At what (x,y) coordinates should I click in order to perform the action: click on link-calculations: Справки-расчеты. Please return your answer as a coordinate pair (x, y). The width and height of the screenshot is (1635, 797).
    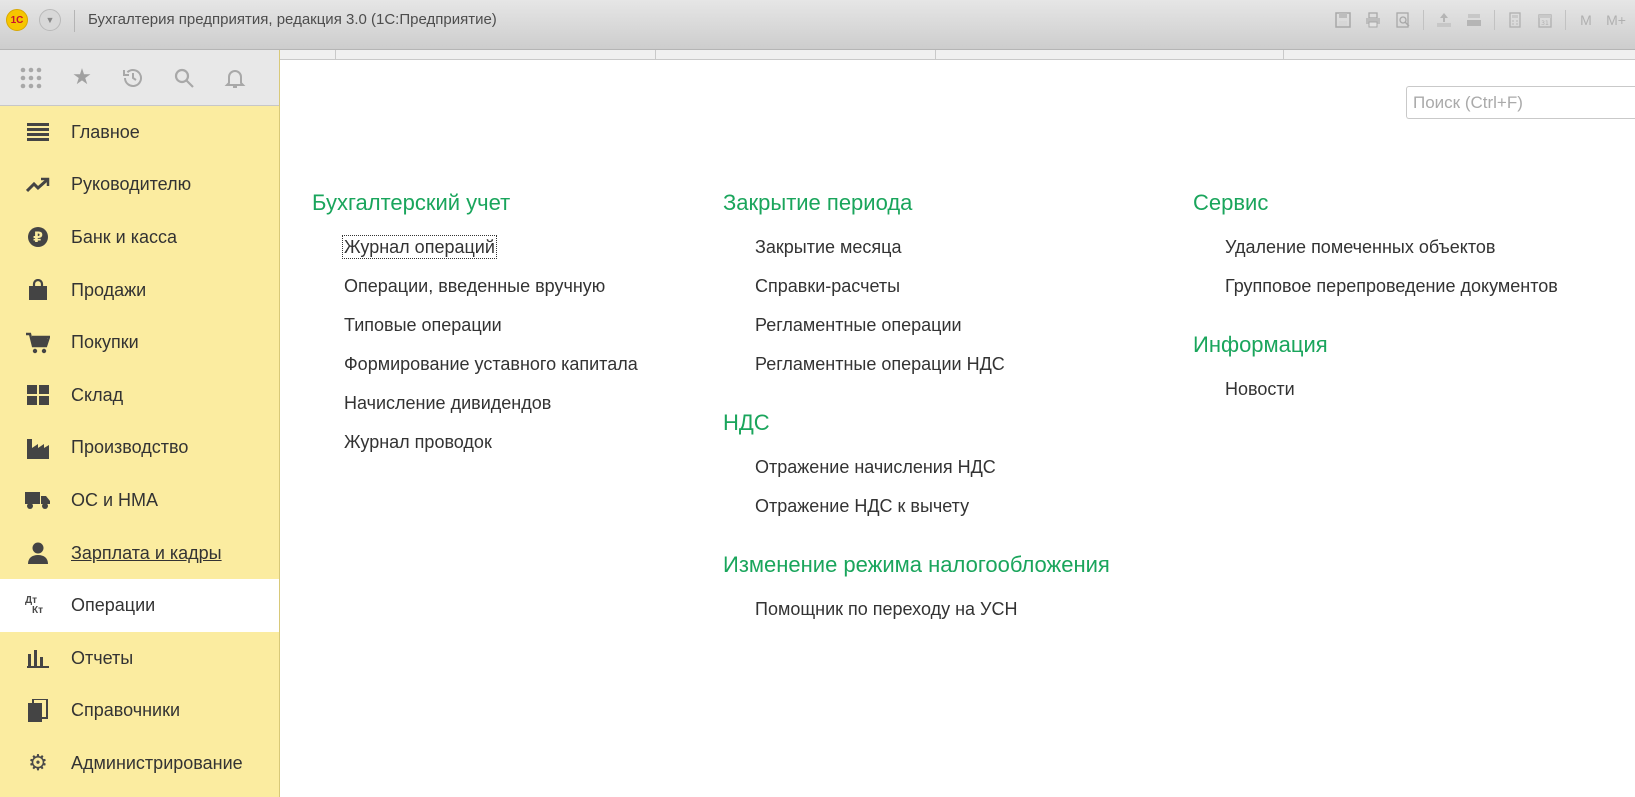
    Looking at the image, I should click on (932, 286).